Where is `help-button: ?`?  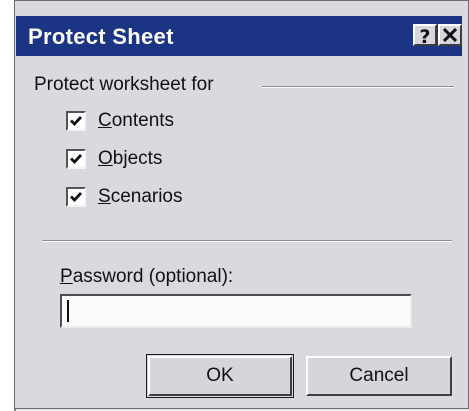 help-button: ? is located at coordinates (425, 36).